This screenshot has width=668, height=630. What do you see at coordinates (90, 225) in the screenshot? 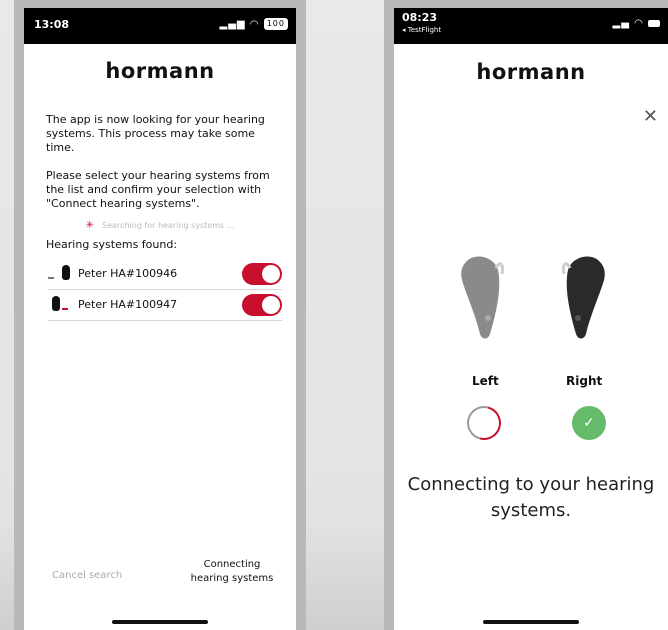
I see `spinner-icon: ✳` at bounding box center [90, 225].